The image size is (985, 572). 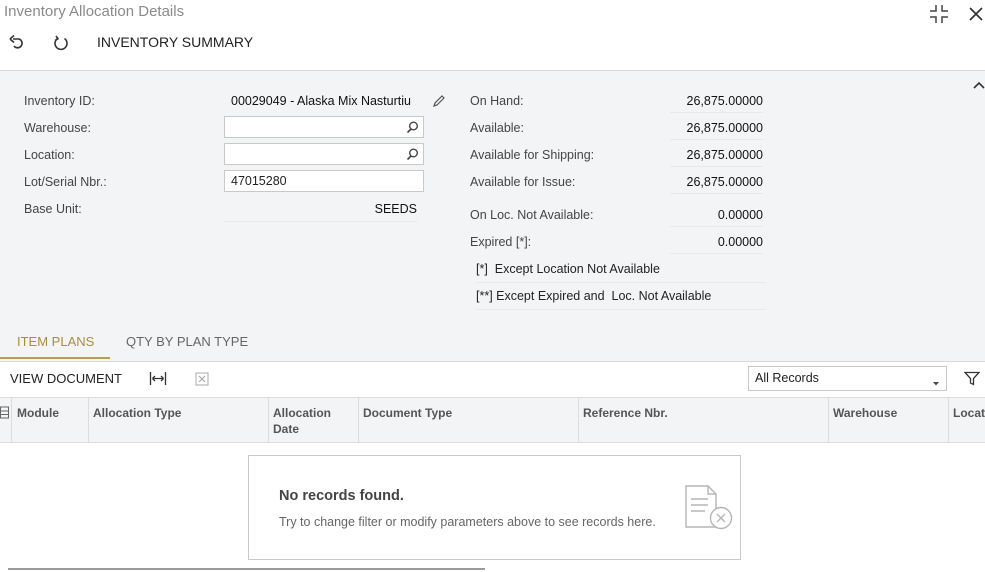 I want to click on horizontal-scrollbar, so click(x=246, y=569).